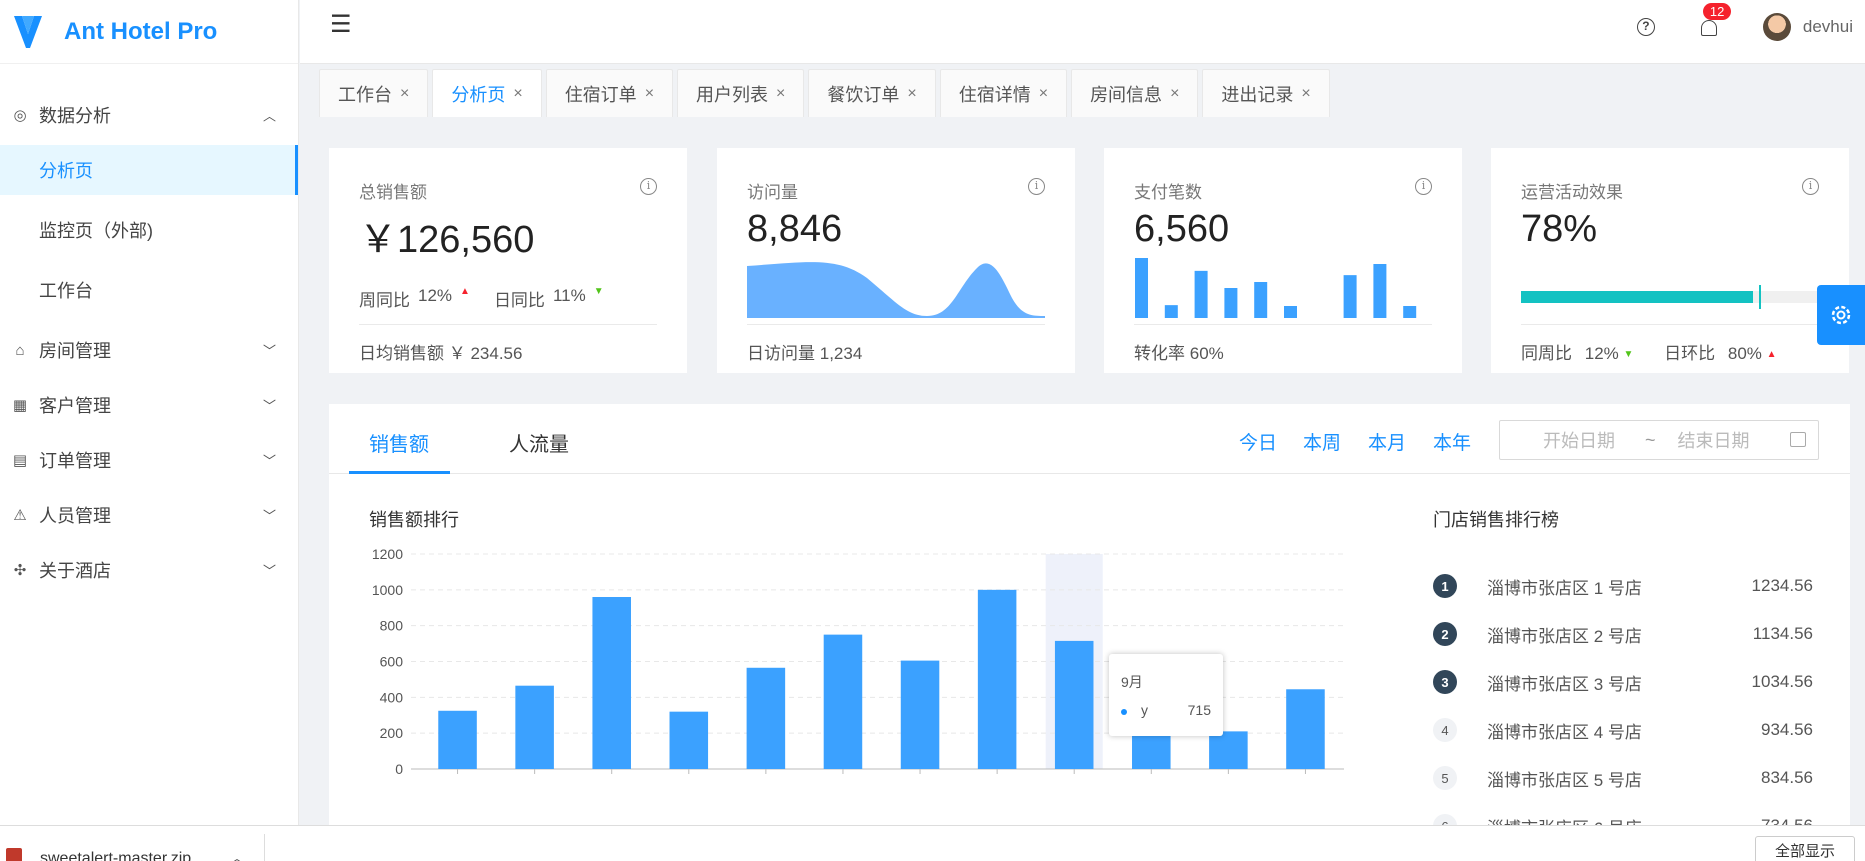 The height and width of the screenshot is (861, 1865). Describe the element at coordinates (14, 854) in the screenshot. I see `zip-file-icon` at that location.